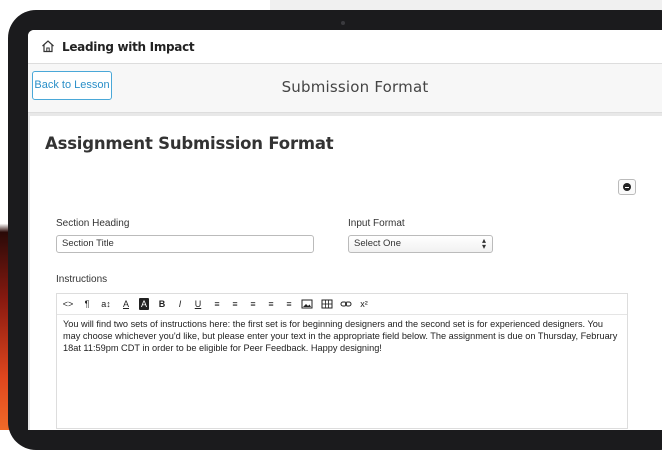  I want to click on sub-header: Back to Lesson Submission Format, so click(345, 88).